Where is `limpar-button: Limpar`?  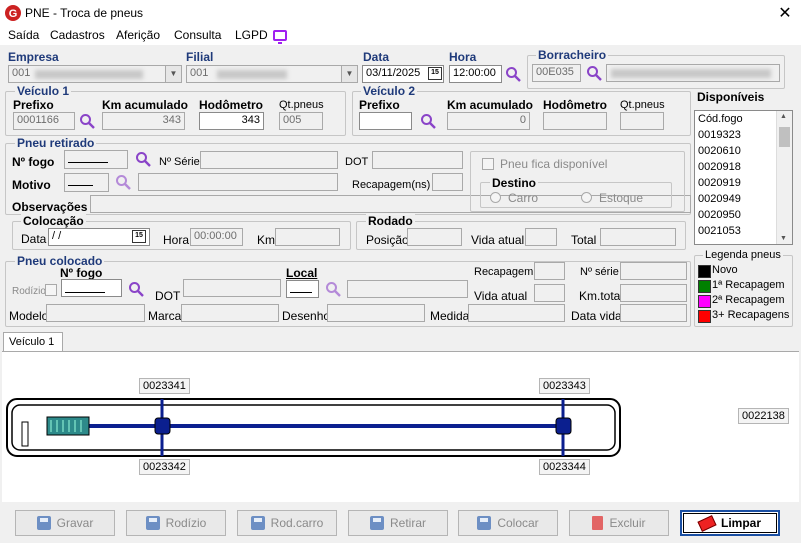
limpar-button: Limpar is located at coordinates (730, 523).